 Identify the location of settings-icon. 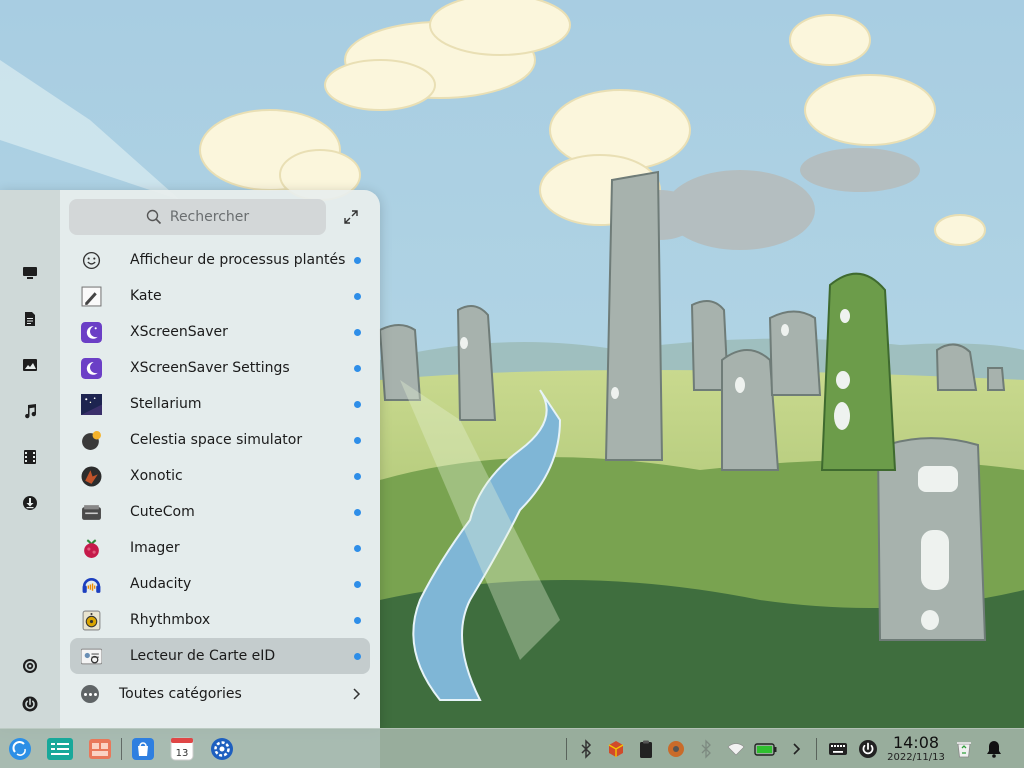
(30, 666).